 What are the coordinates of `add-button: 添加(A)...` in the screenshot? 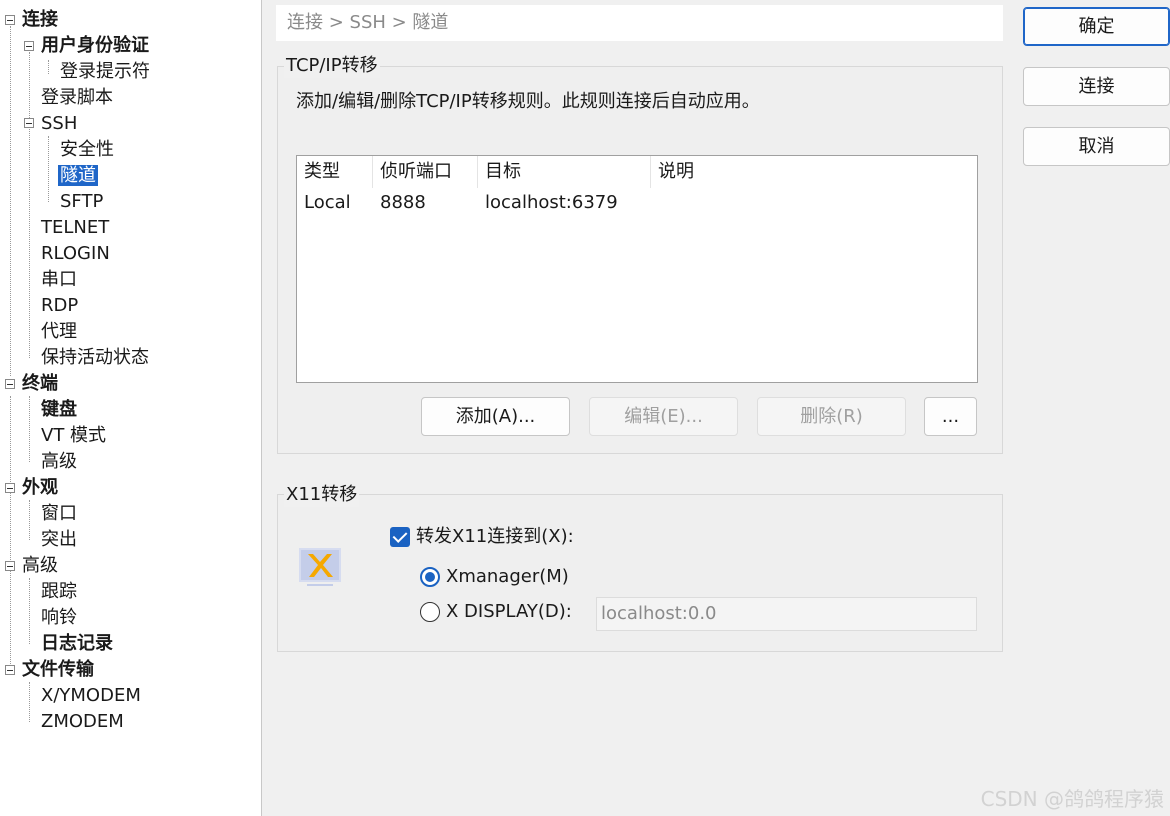 It's located at (495, 416).